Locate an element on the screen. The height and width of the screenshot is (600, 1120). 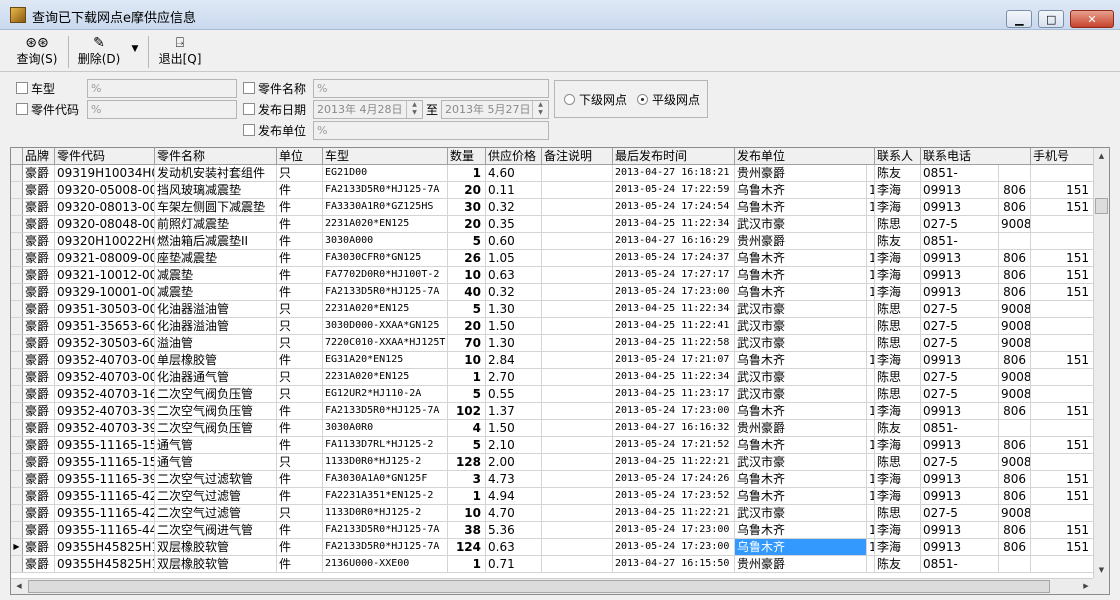
column-header: 联系电话 is located at coordinates (976, 156).